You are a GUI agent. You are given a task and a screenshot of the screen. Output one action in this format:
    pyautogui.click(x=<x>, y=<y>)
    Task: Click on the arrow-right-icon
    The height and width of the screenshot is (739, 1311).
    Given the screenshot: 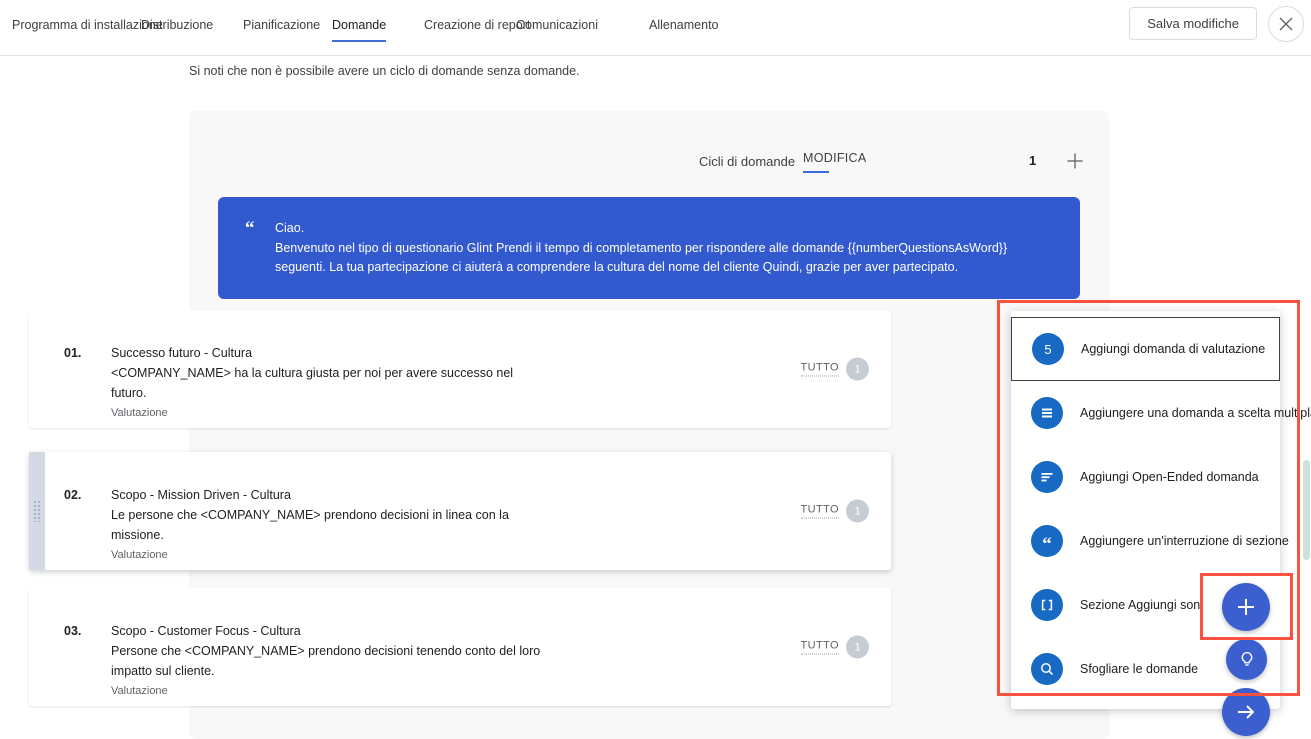 What is the action you would take?
    pyautogui.click(x=1246, y=712)
    